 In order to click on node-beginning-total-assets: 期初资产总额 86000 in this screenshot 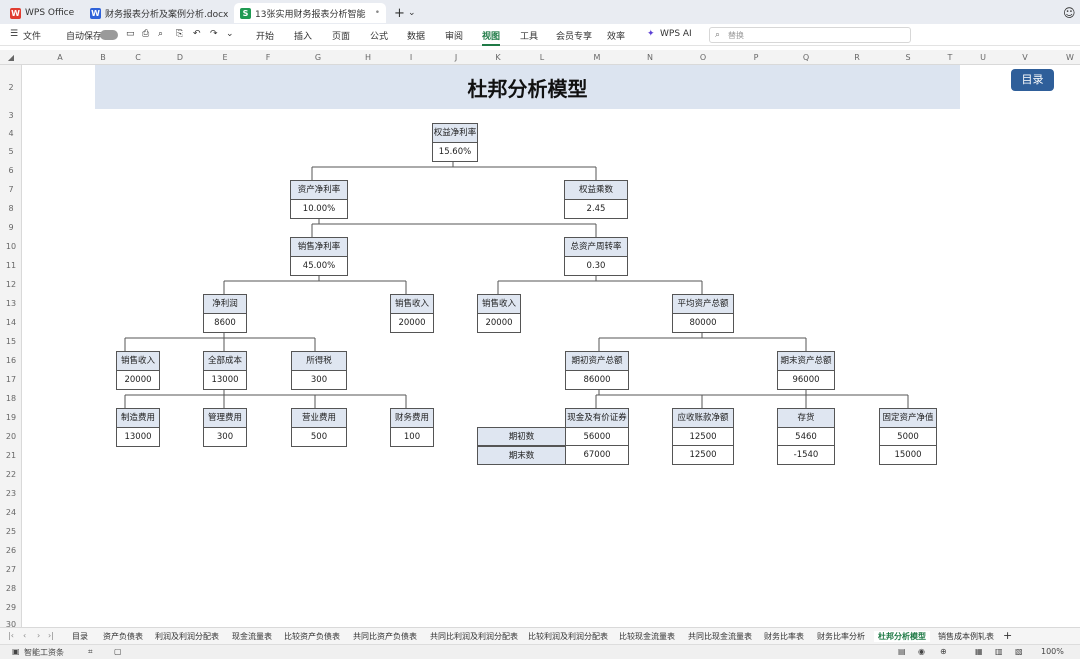, I will do `click(597, 370)`.